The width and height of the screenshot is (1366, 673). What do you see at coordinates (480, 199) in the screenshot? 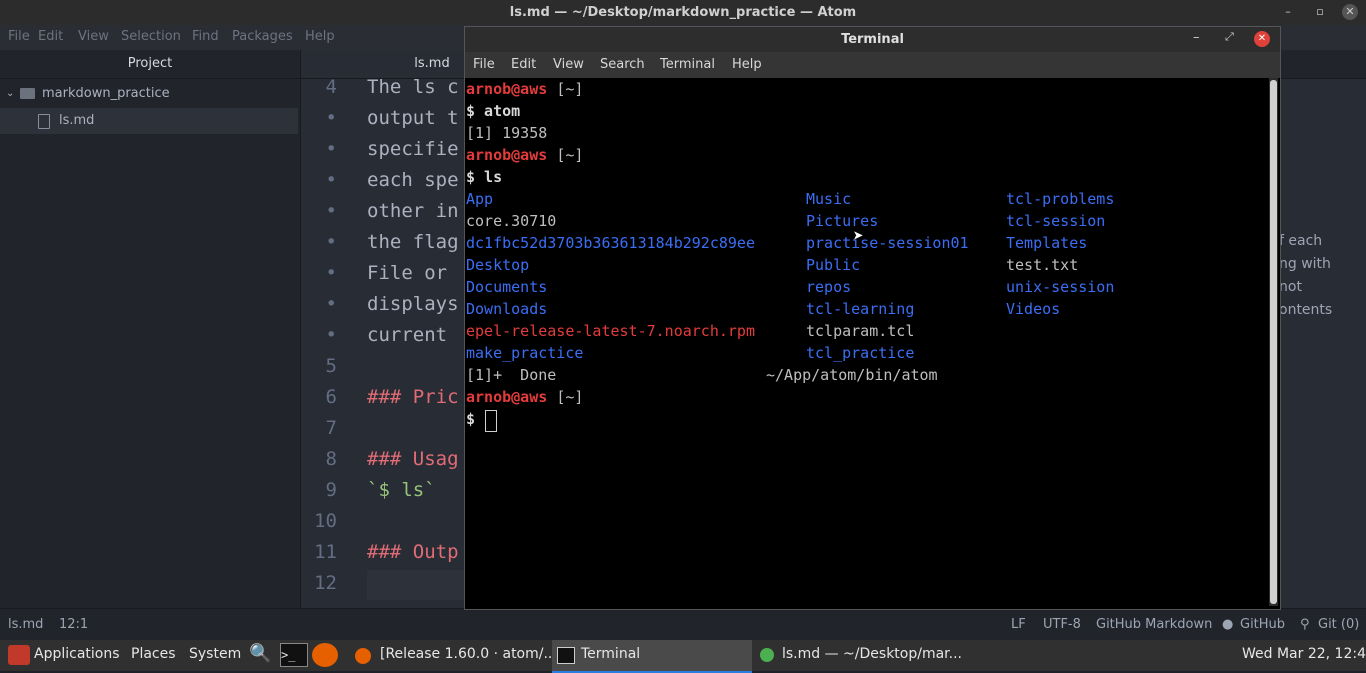
I see `ls-entry: App` at bounding box center [480, 199].